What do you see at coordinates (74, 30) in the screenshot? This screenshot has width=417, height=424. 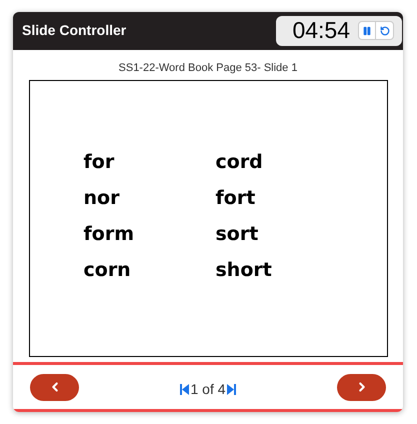 I see `window-title: Slide Controller` at bounding box center [74, 30].